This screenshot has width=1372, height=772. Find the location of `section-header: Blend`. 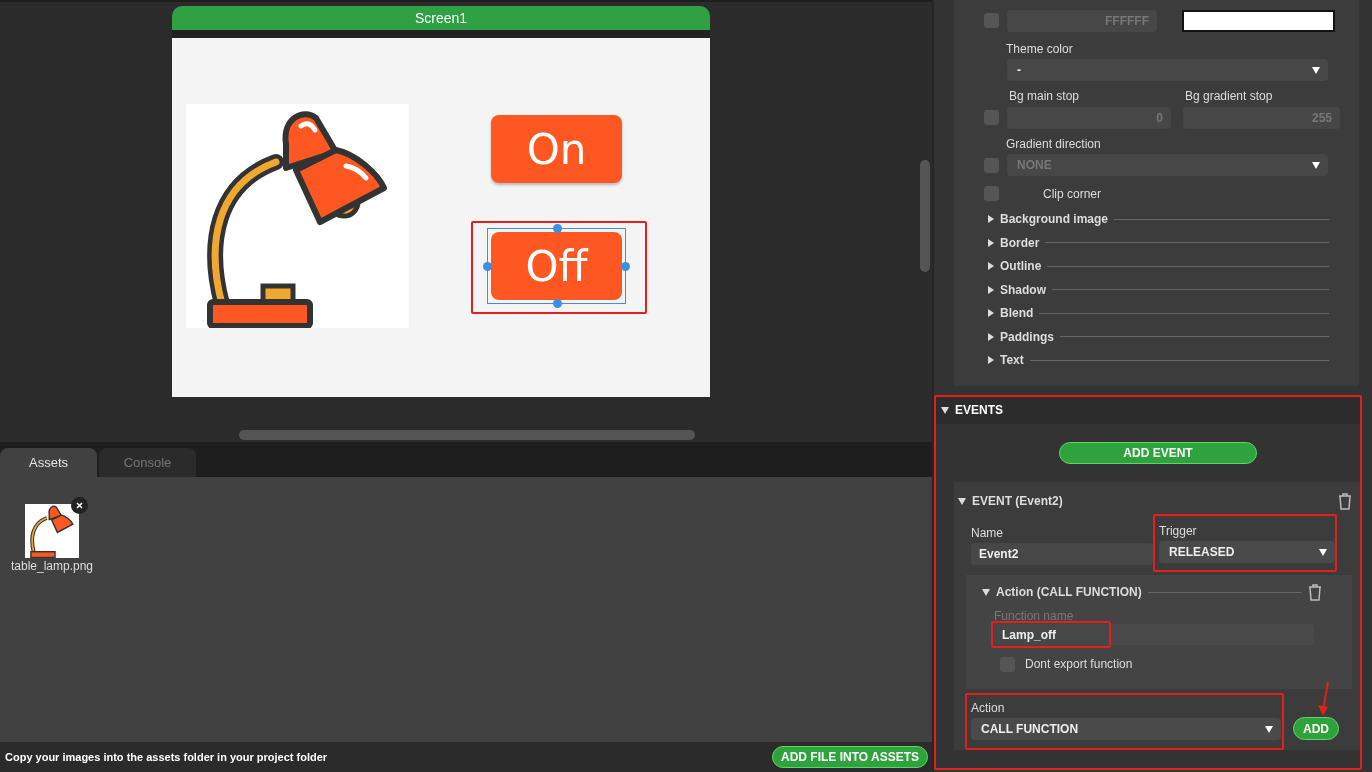

section-header: Blend is located at coordinates (1017, 313).